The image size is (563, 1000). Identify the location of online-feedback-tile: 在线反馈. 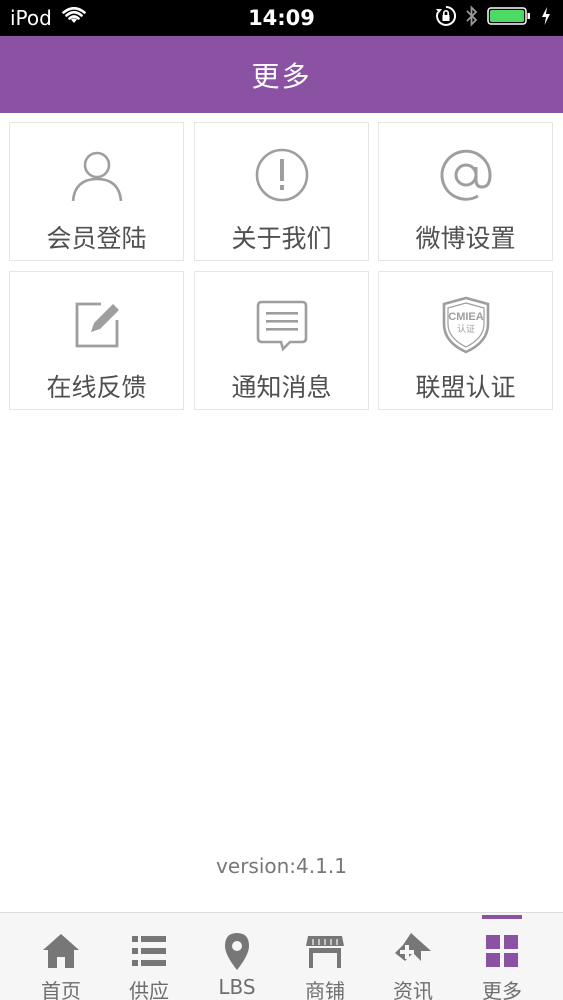
(96, 340).